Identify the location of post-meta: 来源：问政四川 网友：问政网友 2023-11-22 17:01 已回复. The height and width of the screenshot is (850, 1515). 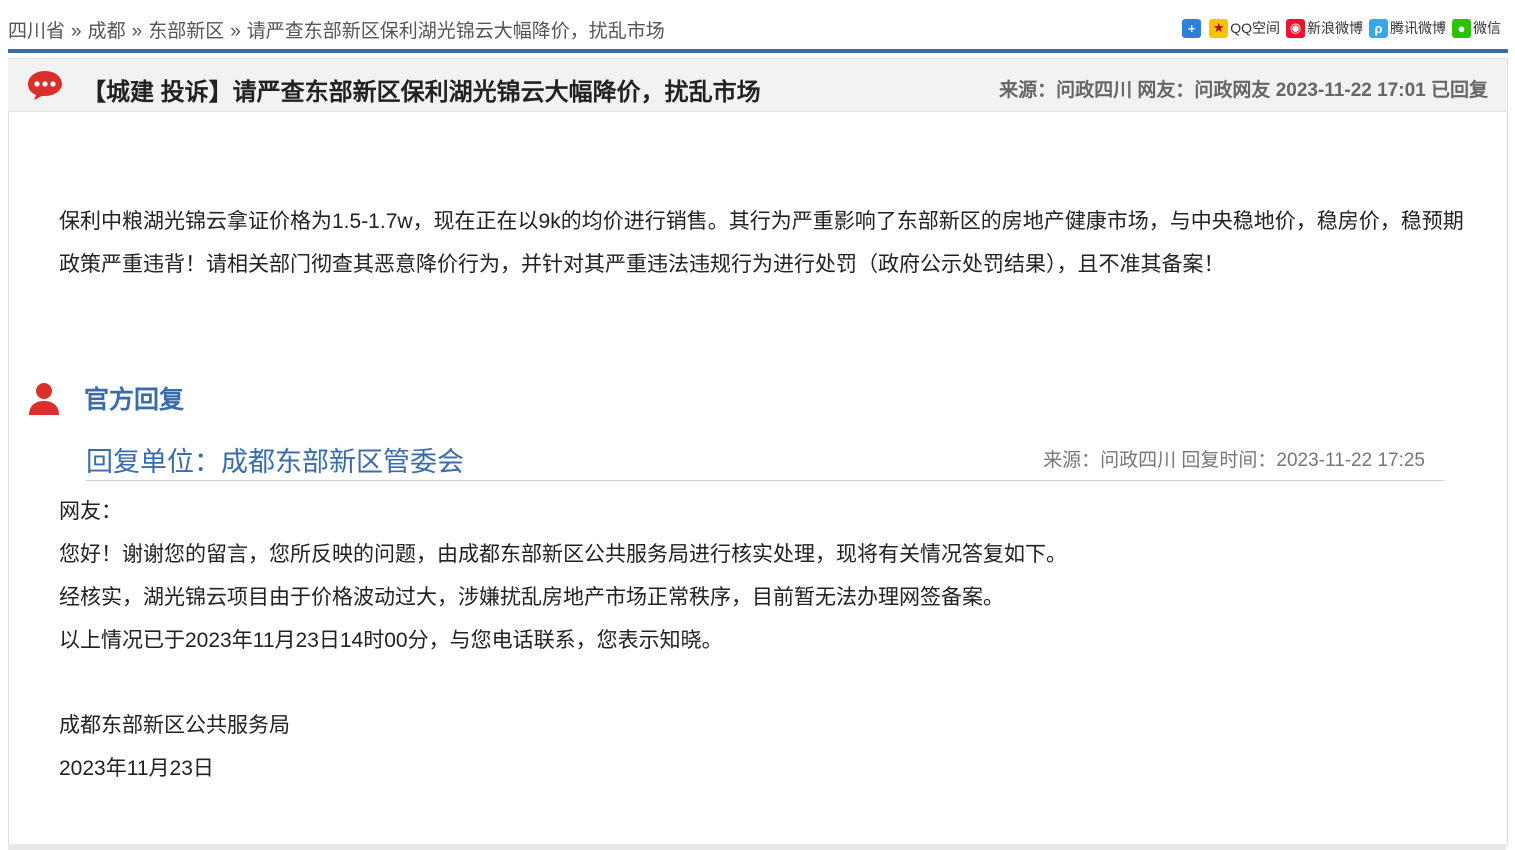
(1243, 90).